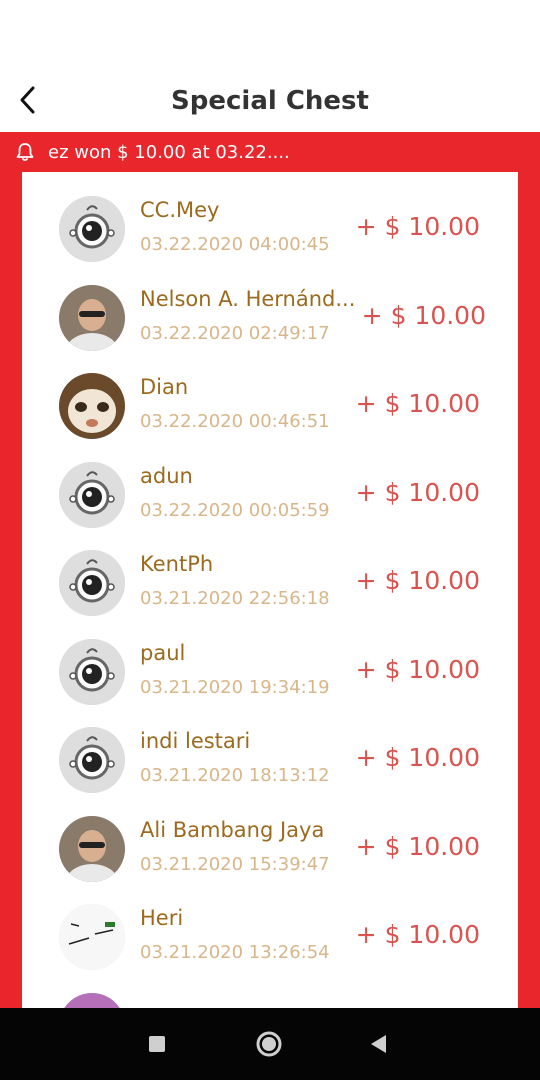 Image resolution: width=540 pixels, height=1080 pixels. Describe the element at coordinates (232, 830) in the screenshot. I see `winner-name: Ali Bambang Jaya` at that location.